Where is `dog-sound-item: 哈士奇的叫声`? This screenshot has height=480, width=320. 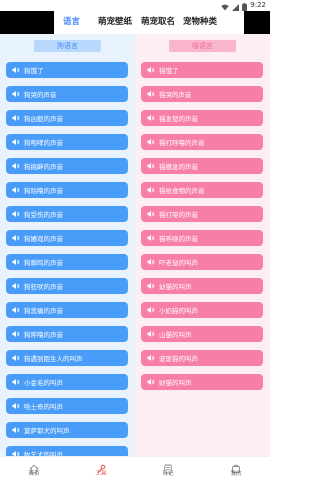
dog-sound-item: 哈士奇的叫声 is located at coordinates (67, 406).